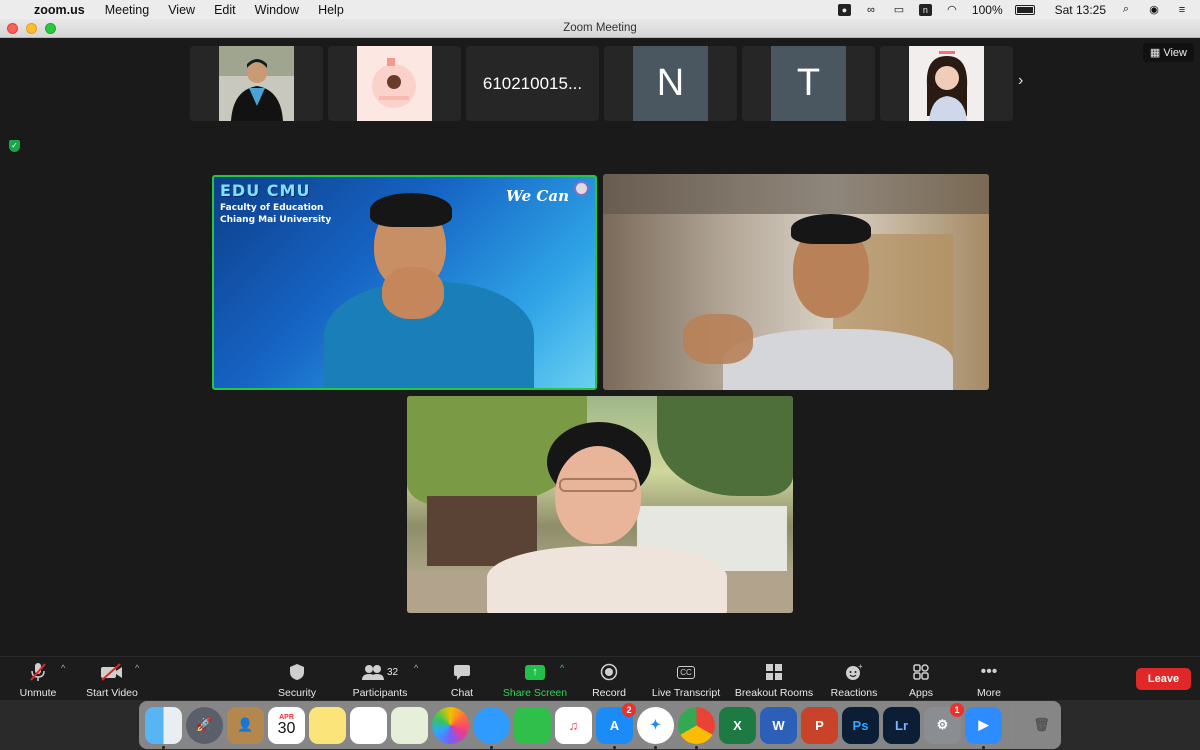  I want to click on screen-record-icon: ●, so click(844, 9).